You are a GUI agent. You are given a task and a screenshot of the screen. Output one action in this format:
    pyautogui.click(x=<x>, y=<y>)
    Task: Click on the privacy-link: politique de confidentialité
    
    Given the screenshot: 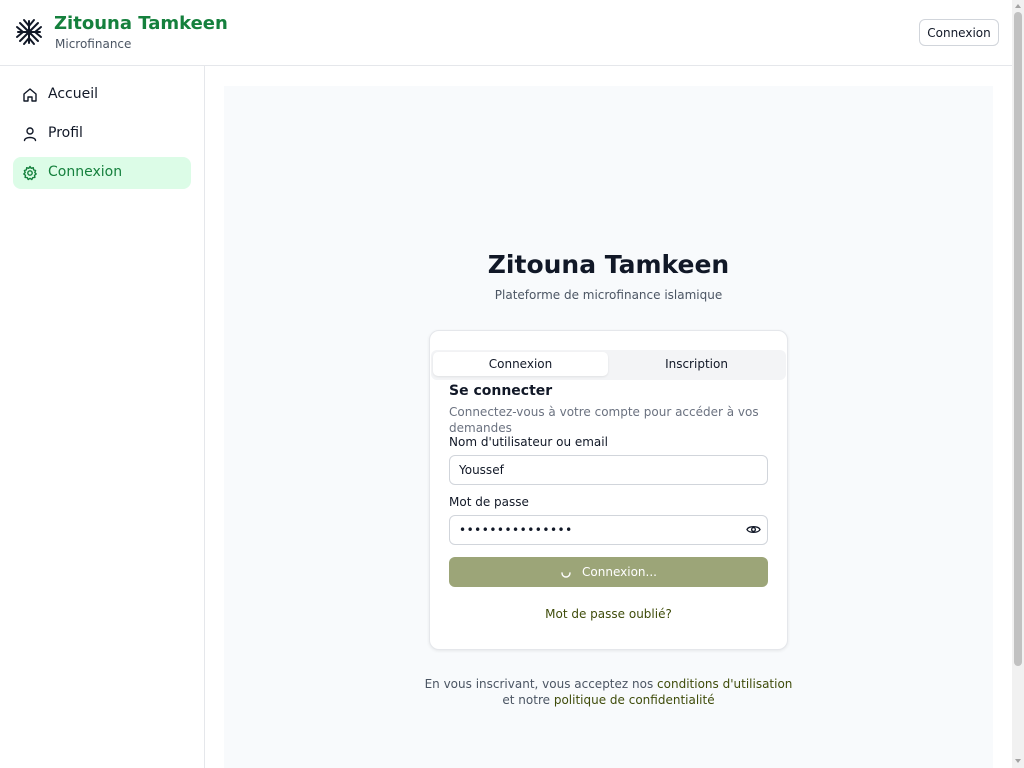 What is the action you would take?
    pyautogui.click(x=634, y=700)
    